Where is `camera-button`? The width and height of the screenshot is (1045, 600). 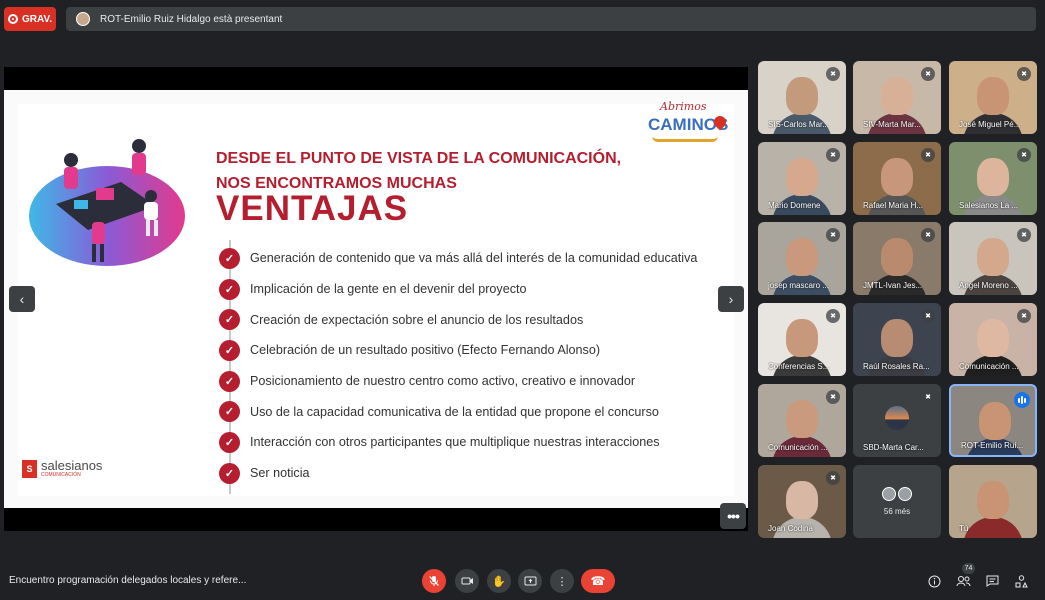
camera-button is located at coordinates (467, 581).